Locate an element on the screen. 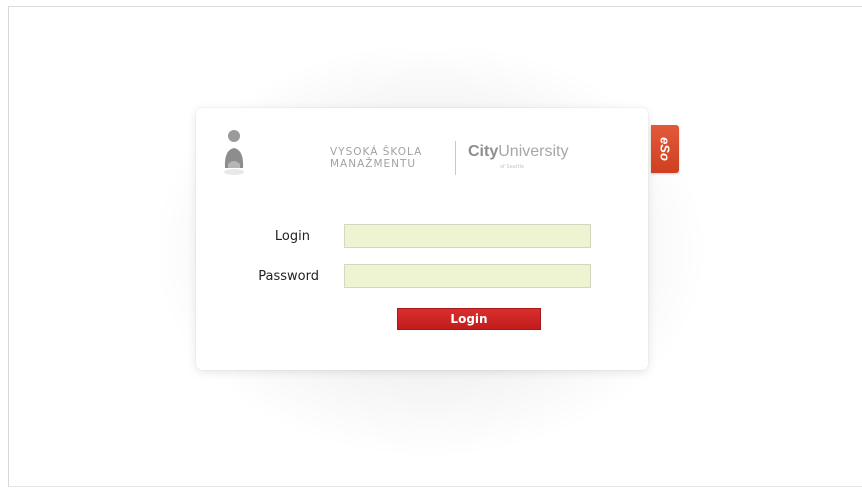 The image size is (862, 493). eso-tab-label: eSo is located at coordinates (665, 149).